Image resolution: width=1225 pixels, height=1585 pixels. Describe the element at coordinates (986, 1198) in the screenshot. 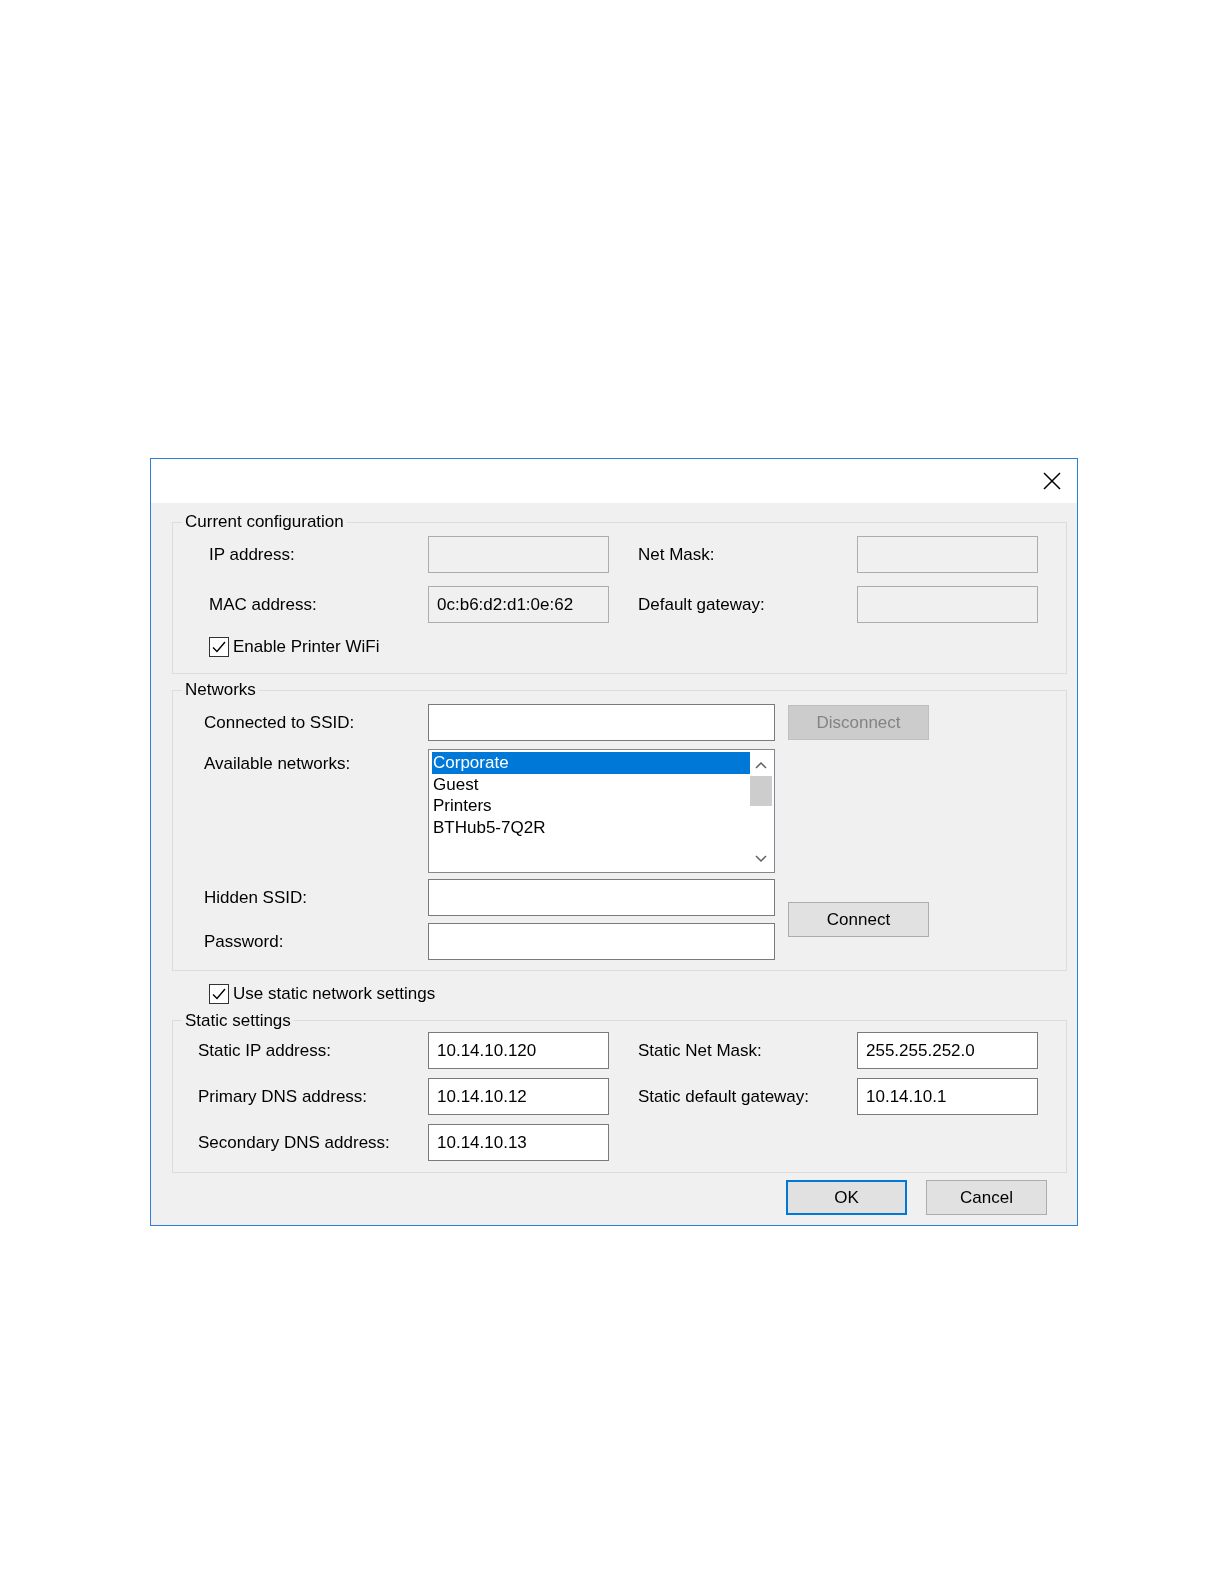

I see `button: Cancel` at that location.